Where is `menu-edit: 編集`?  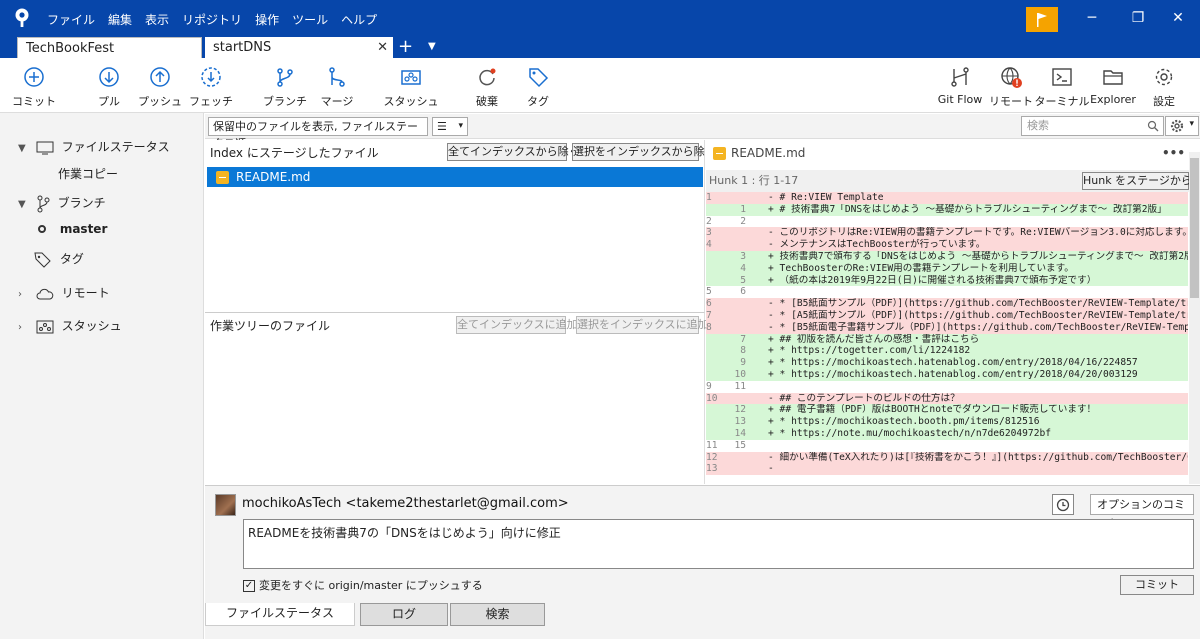
menu-edit: 編集 is located at coordinates (120, 19).